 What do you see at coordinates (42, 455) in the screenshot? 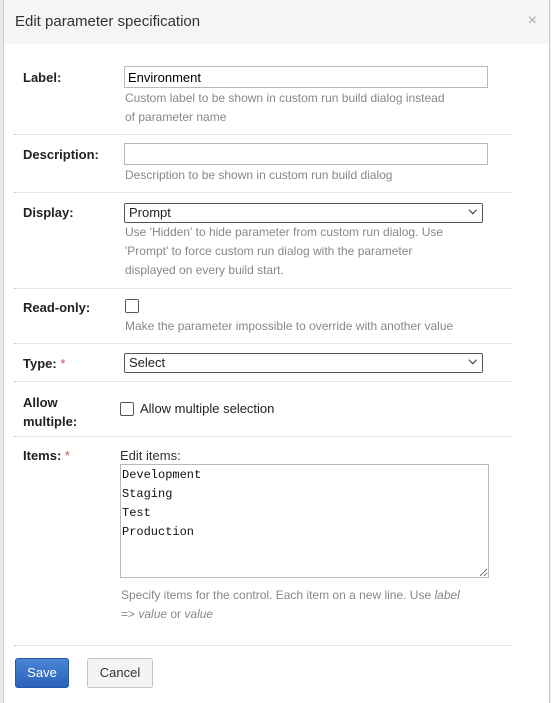
I see `items-label-text: Items:` at bounding box center [42, 455].